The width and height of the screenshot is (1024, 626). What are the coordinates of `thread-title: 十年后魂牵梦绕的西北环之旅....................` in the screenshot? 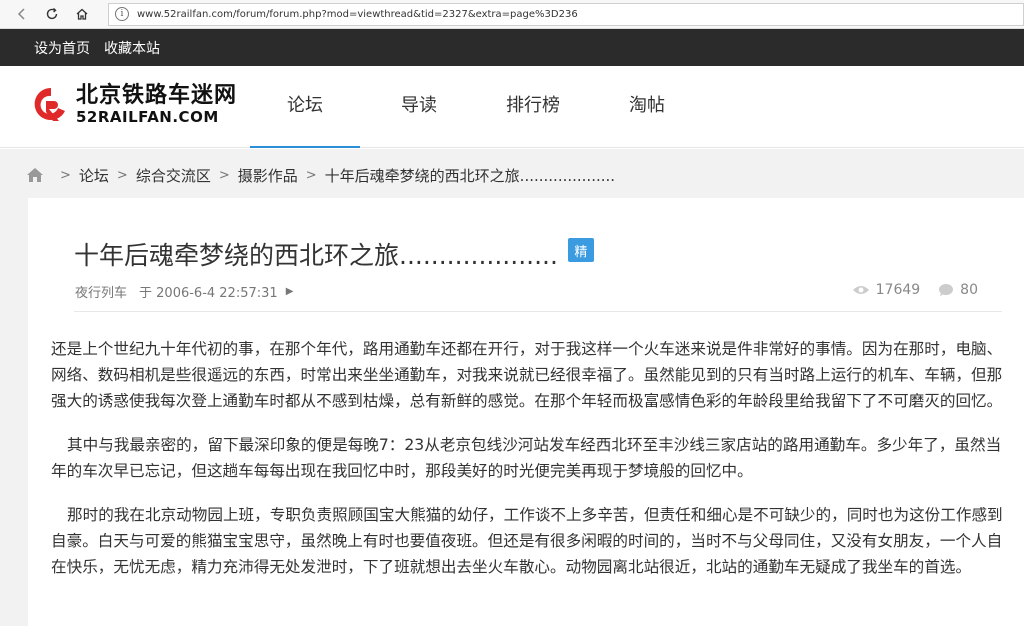 It's located at (316, 255).